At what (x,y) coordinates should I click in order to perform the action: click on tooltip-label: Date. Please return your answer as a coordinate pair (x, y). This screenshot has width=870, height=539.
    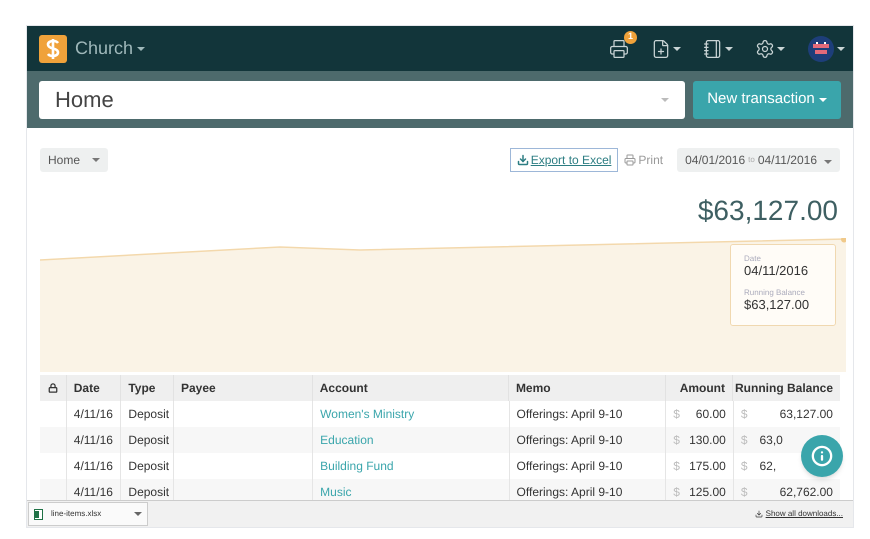
    Looking at the image, I should click on (753, 258).